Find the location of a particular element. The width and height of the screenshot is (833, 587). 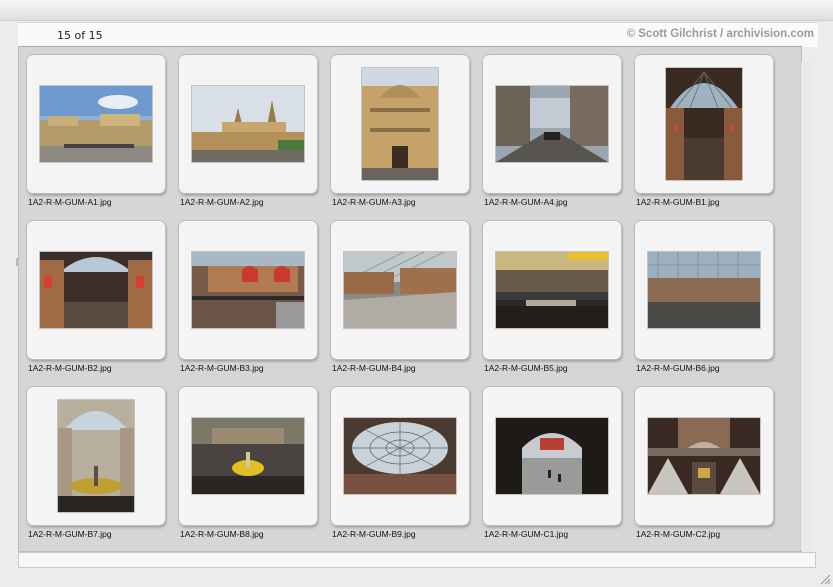

slide-counter: 15 of 15 is located at coordinates (80, 35).